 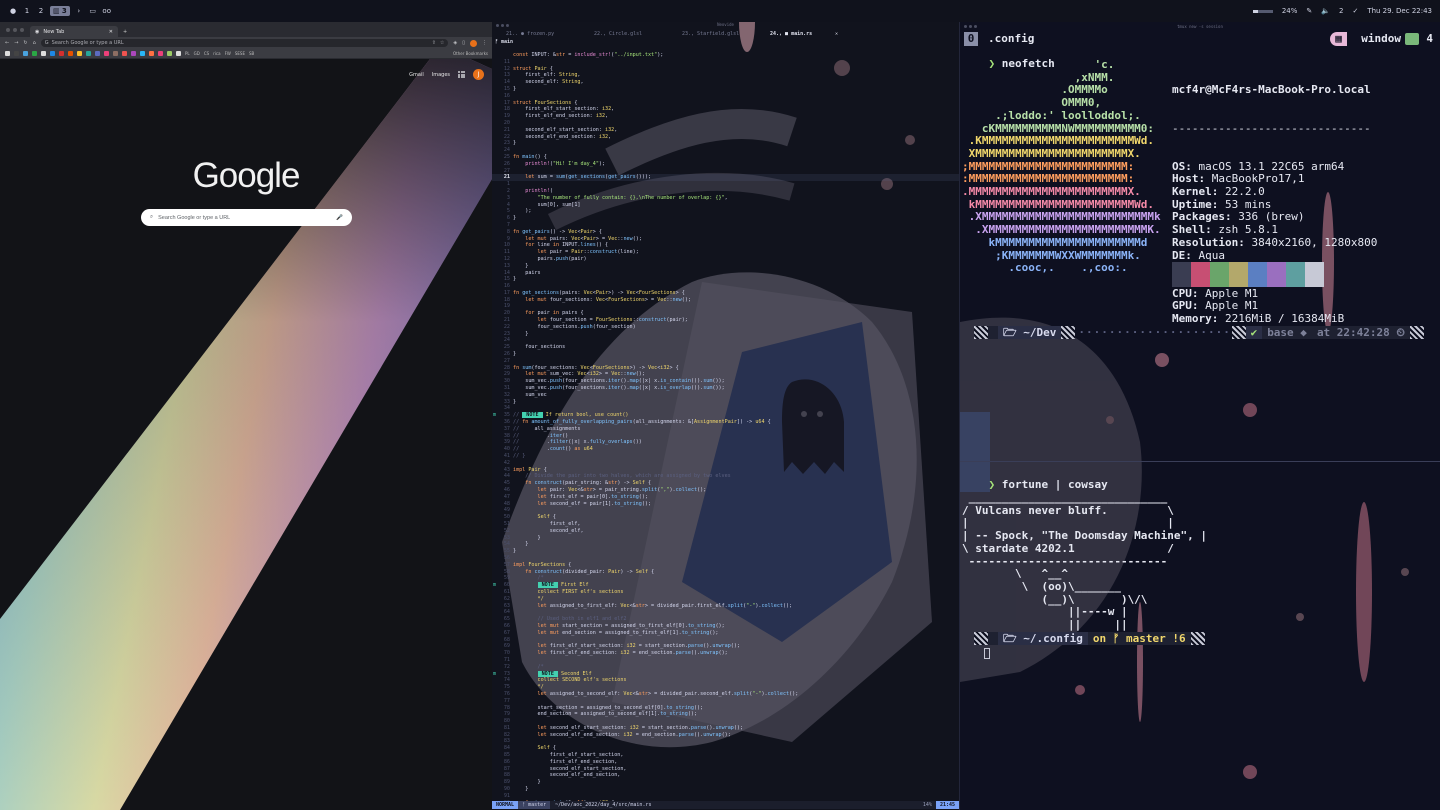 What do you see at coordinates (725, 531) in the screenshot?
I see `code-line: 52 second_elf,` at bounding box center [725, 531].